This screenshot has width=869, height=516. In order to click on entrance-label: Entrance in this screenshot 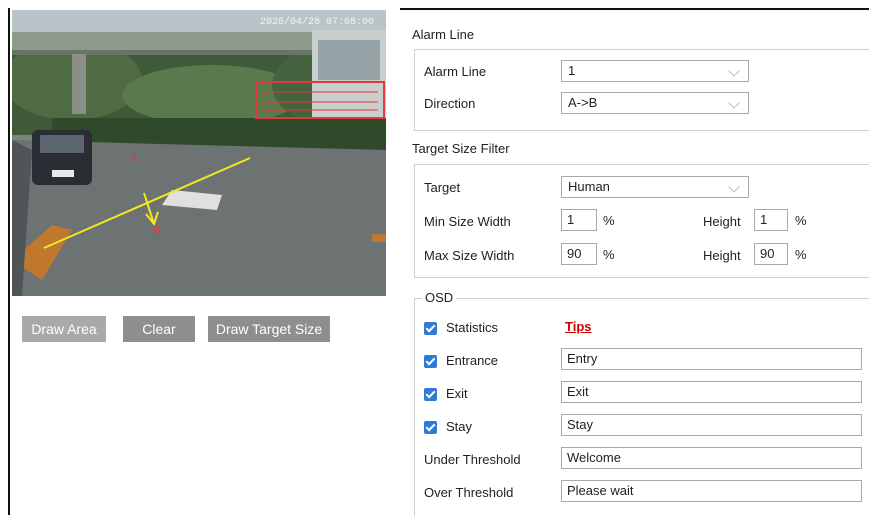, I will do `click(472, 360)`.